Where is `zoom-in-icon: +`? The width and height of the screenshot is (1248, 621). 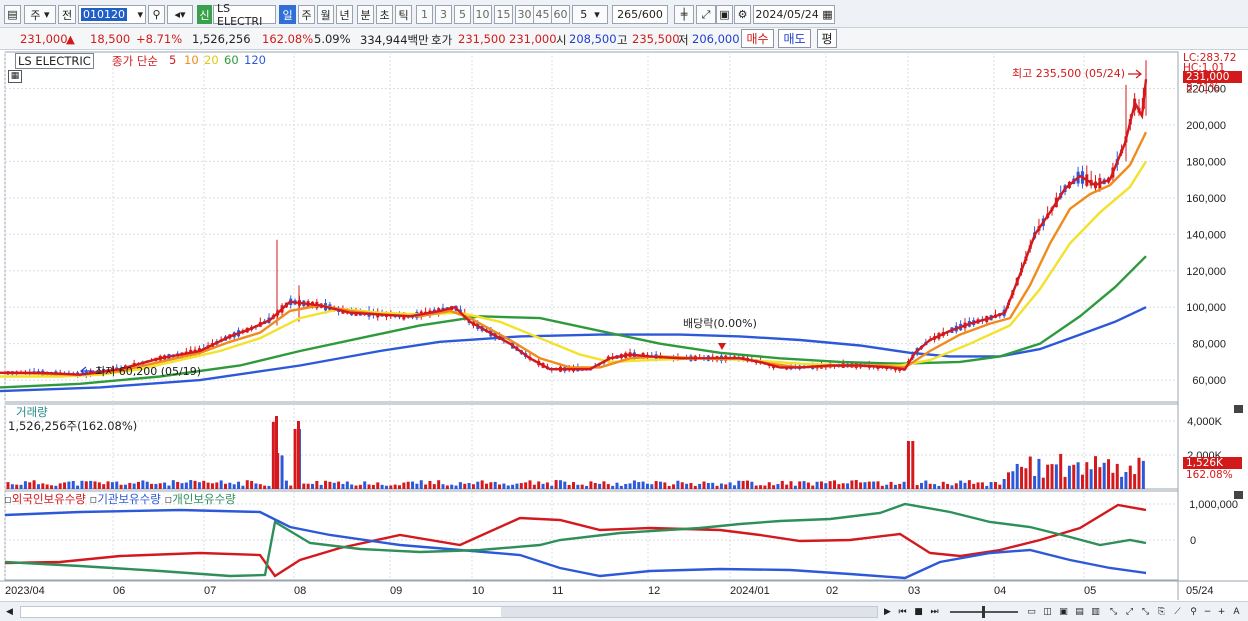 zoom-in-icon: + is located at coordinates (1221, 612).